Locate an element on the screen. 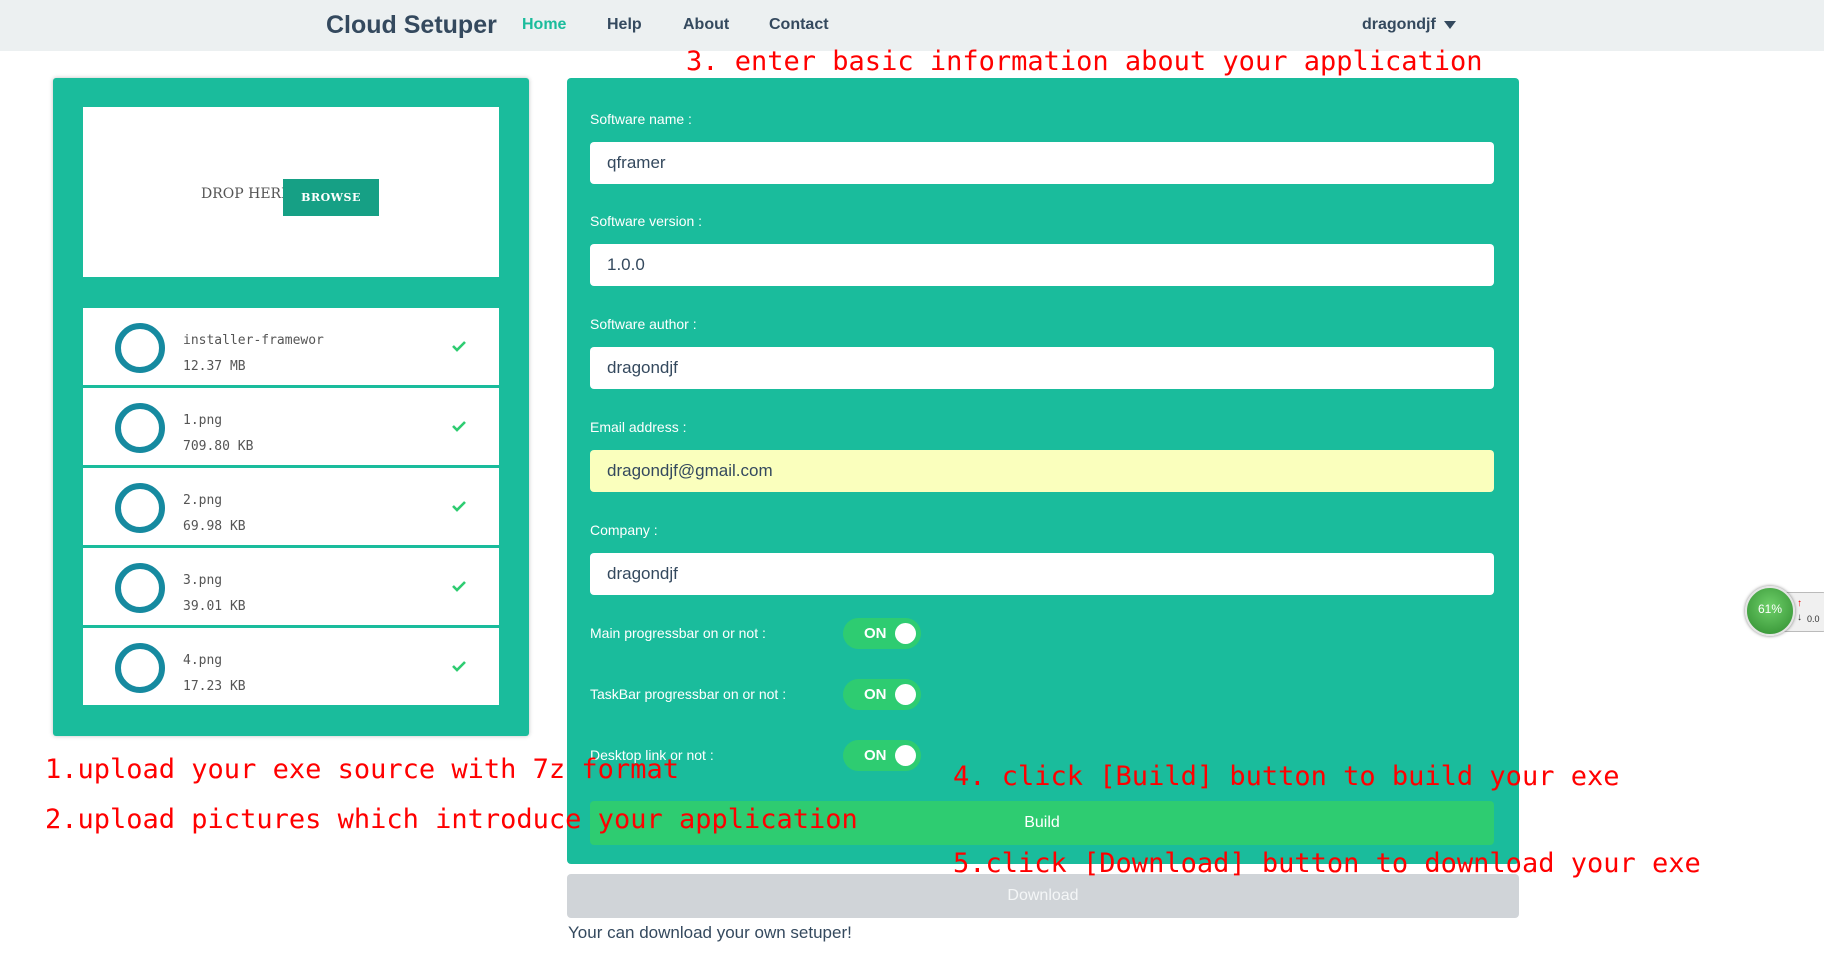  file-size: 39.01 KB is located at coordinates (214, 606).